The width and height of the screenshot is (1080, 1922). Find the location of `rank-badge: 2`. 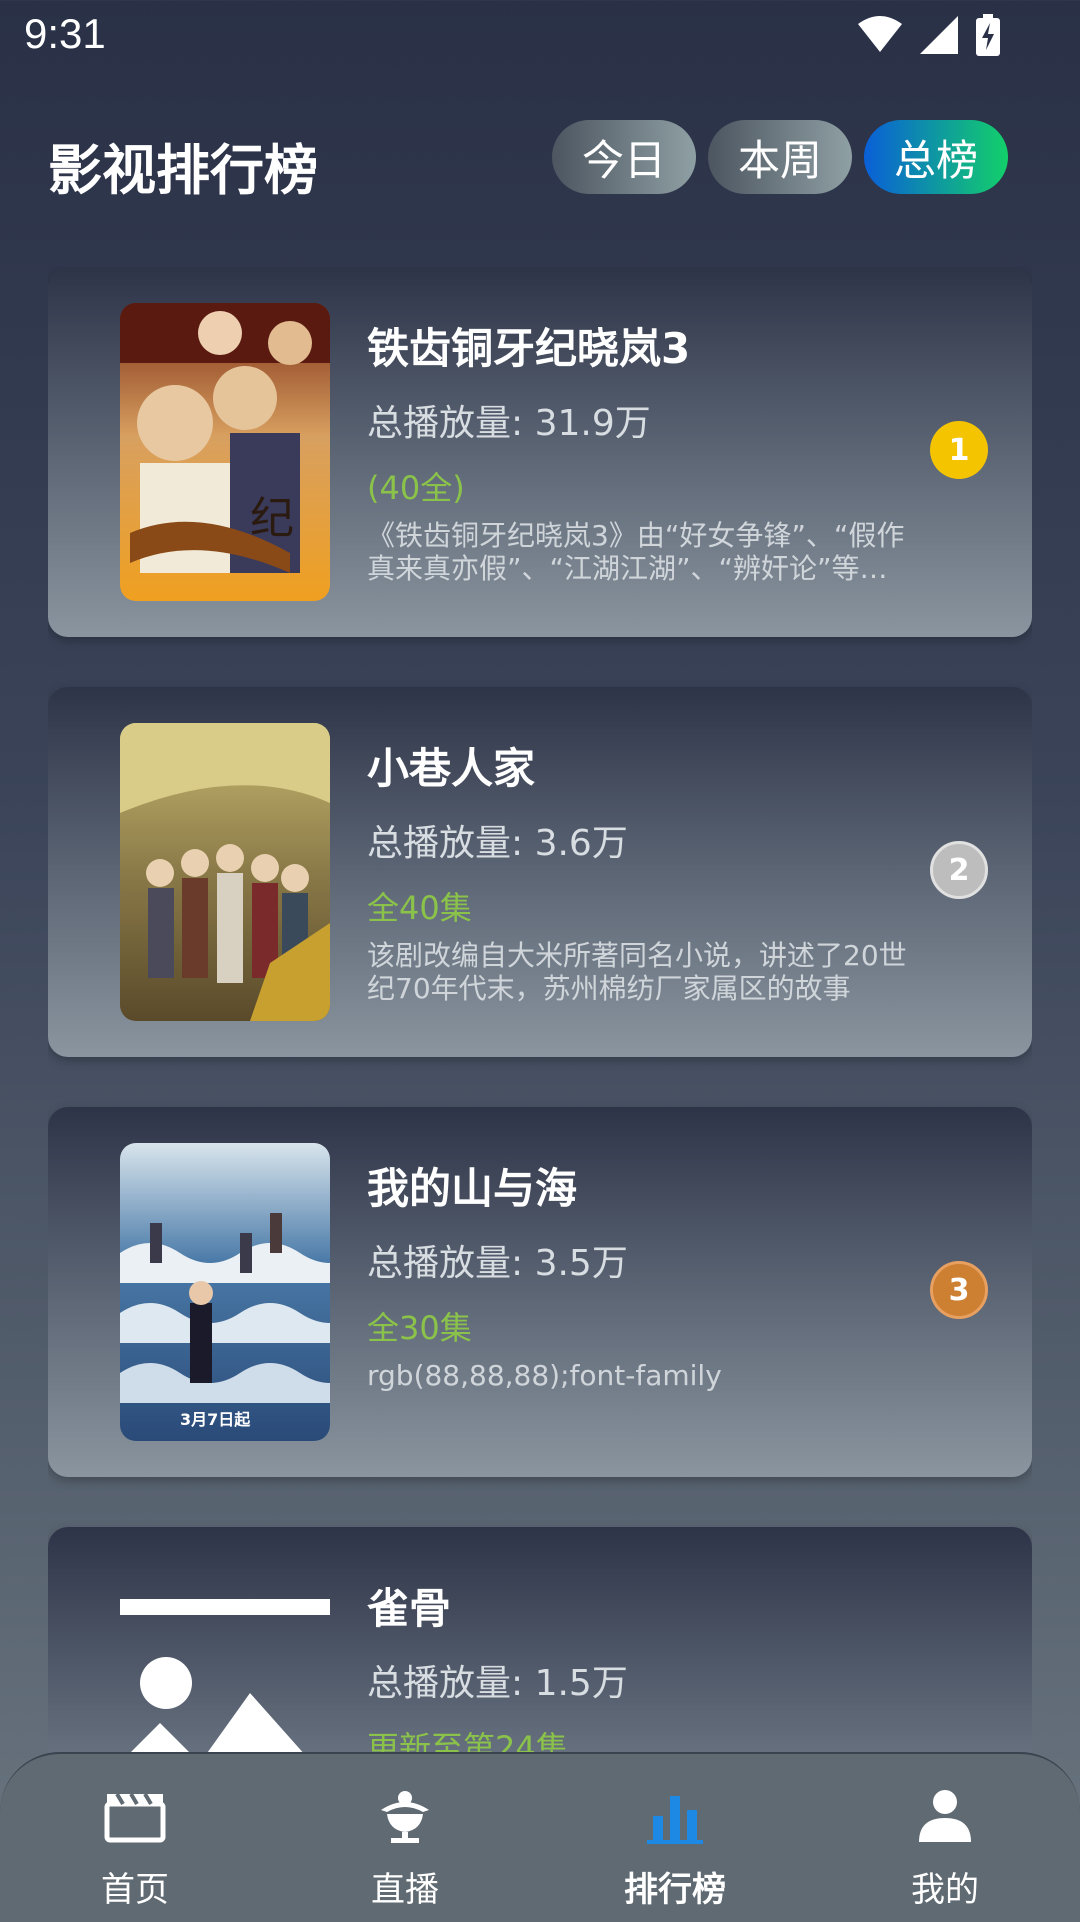

rank-badge: 2 is located at coordinates (959, 870).